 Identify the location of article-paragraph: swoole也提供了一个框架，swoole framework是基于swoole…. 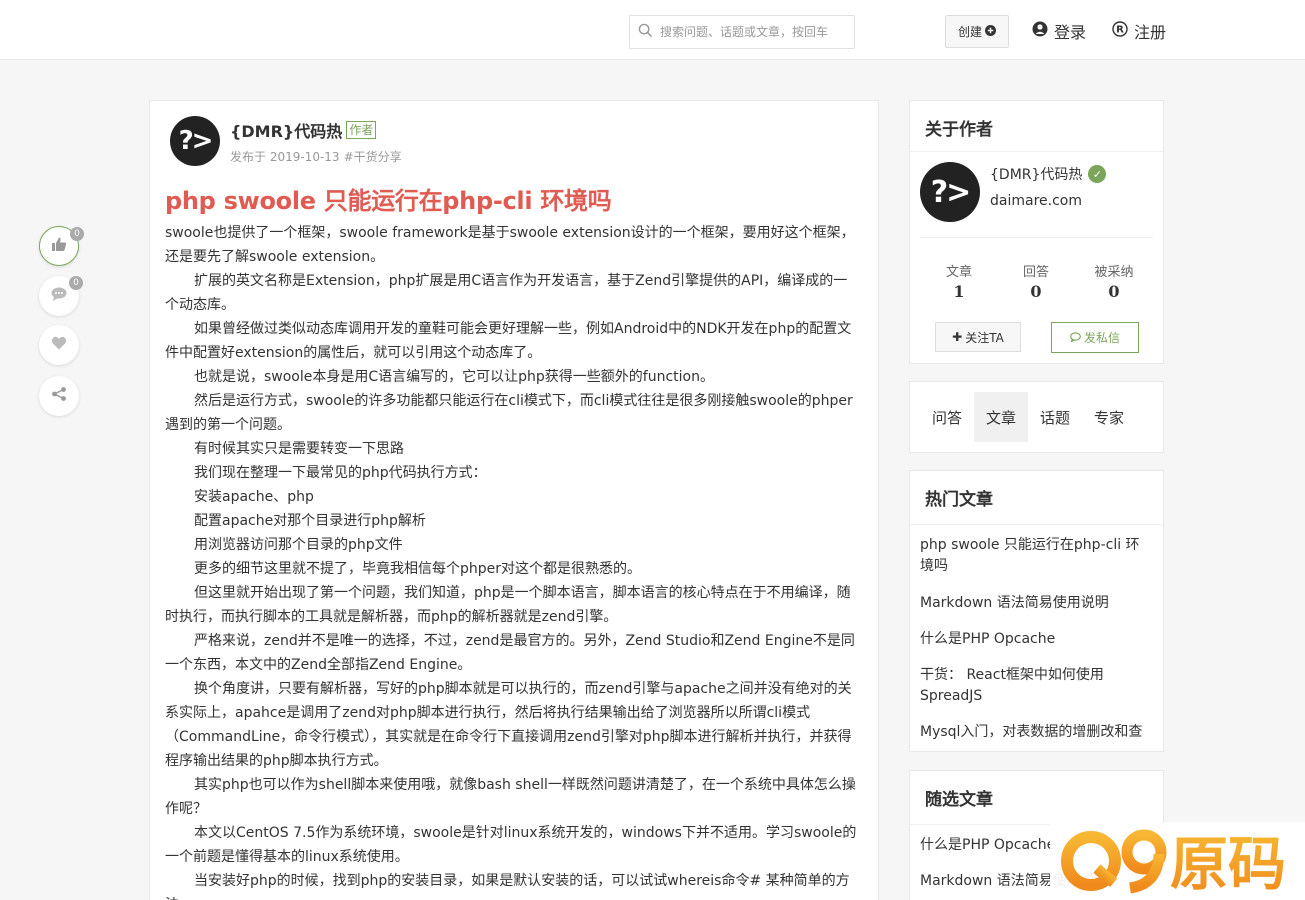
(510, 245).